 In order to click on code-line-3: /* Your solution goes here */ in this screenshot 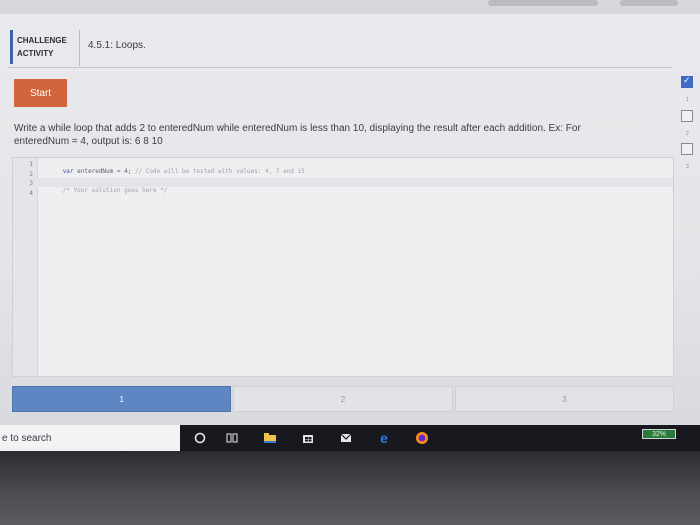, I will do `click(104, 187)`.